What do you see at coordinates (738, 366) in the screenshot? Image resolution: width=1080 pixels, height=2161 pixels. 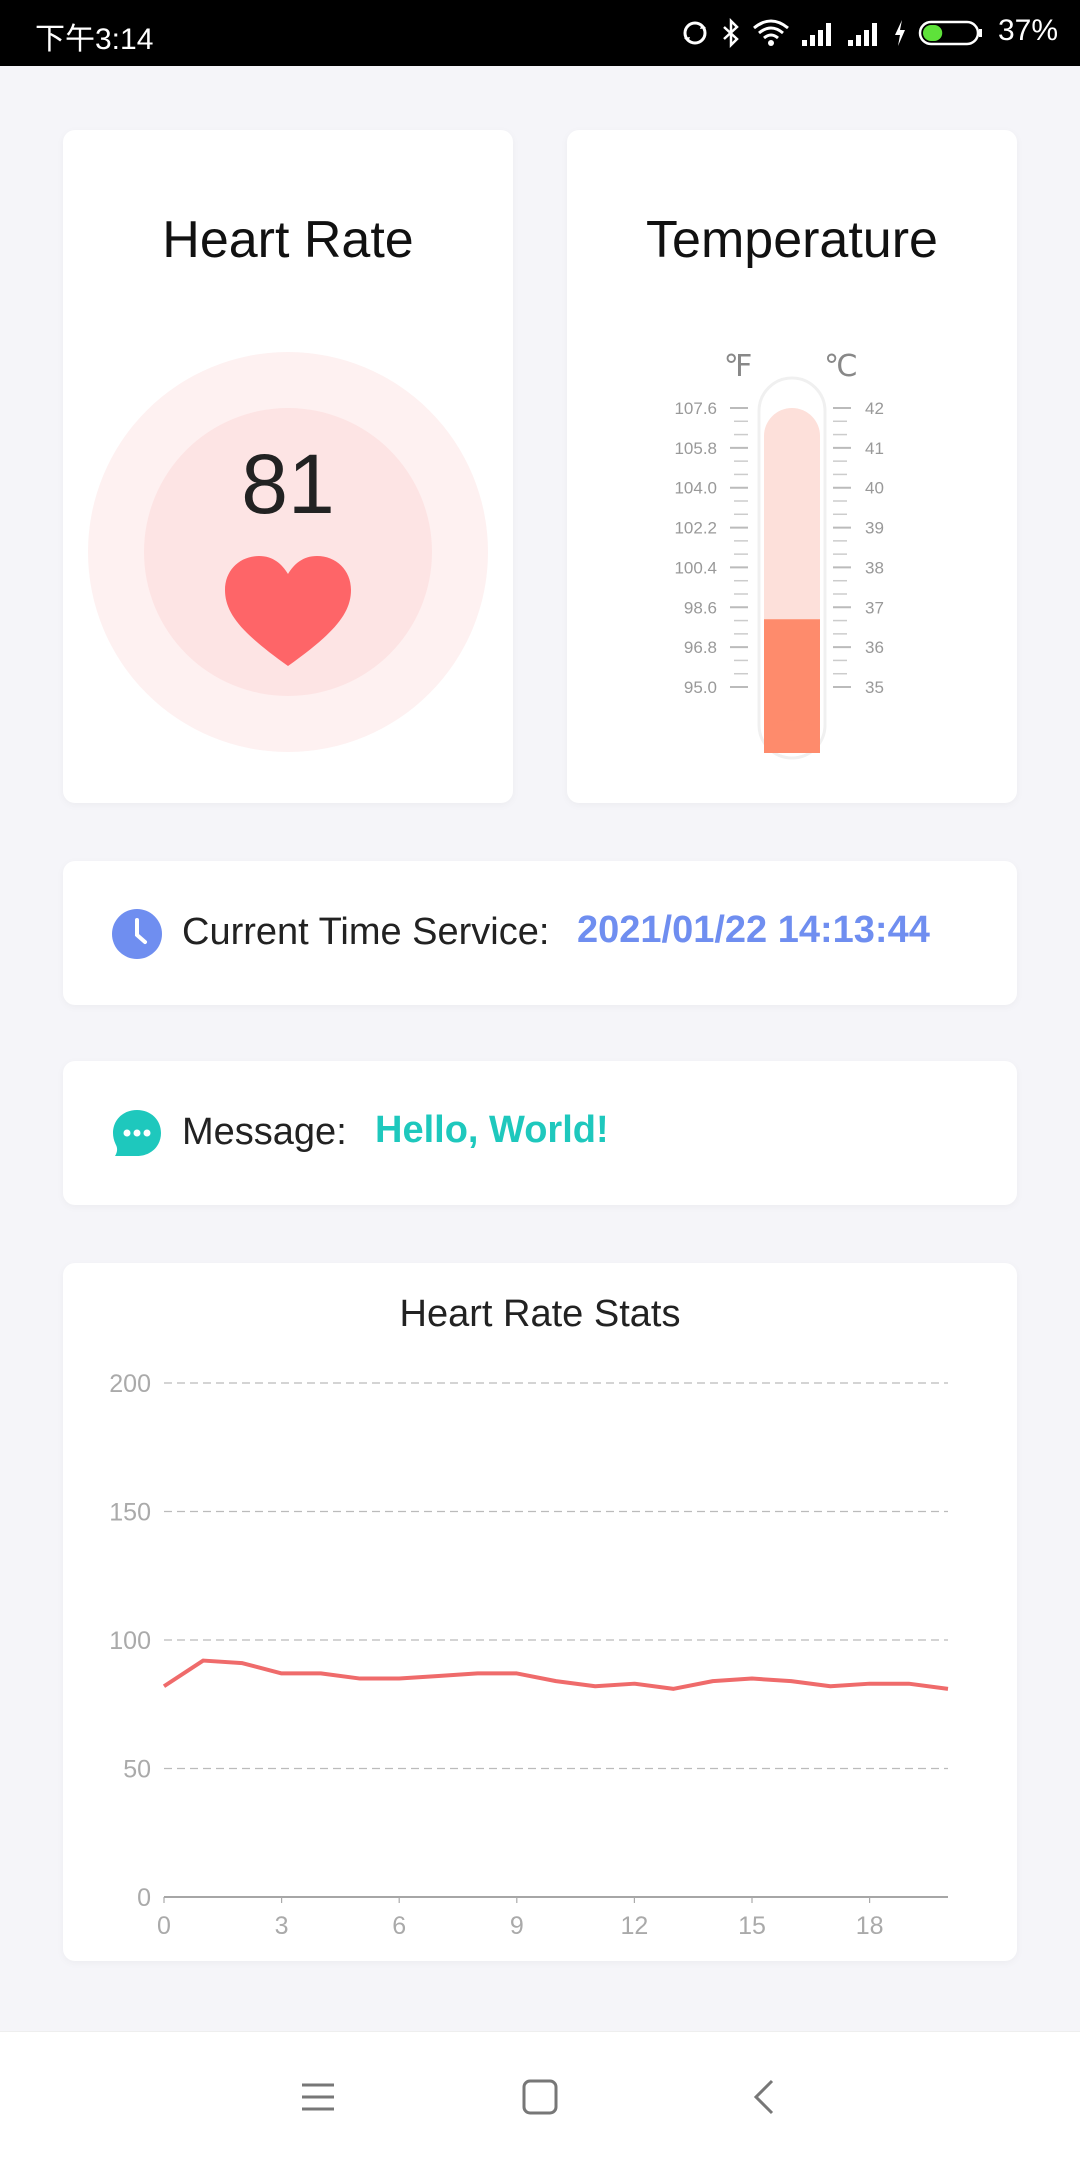 I see `fahrenheit-unit: ℉` at bounding box center [738, 366].